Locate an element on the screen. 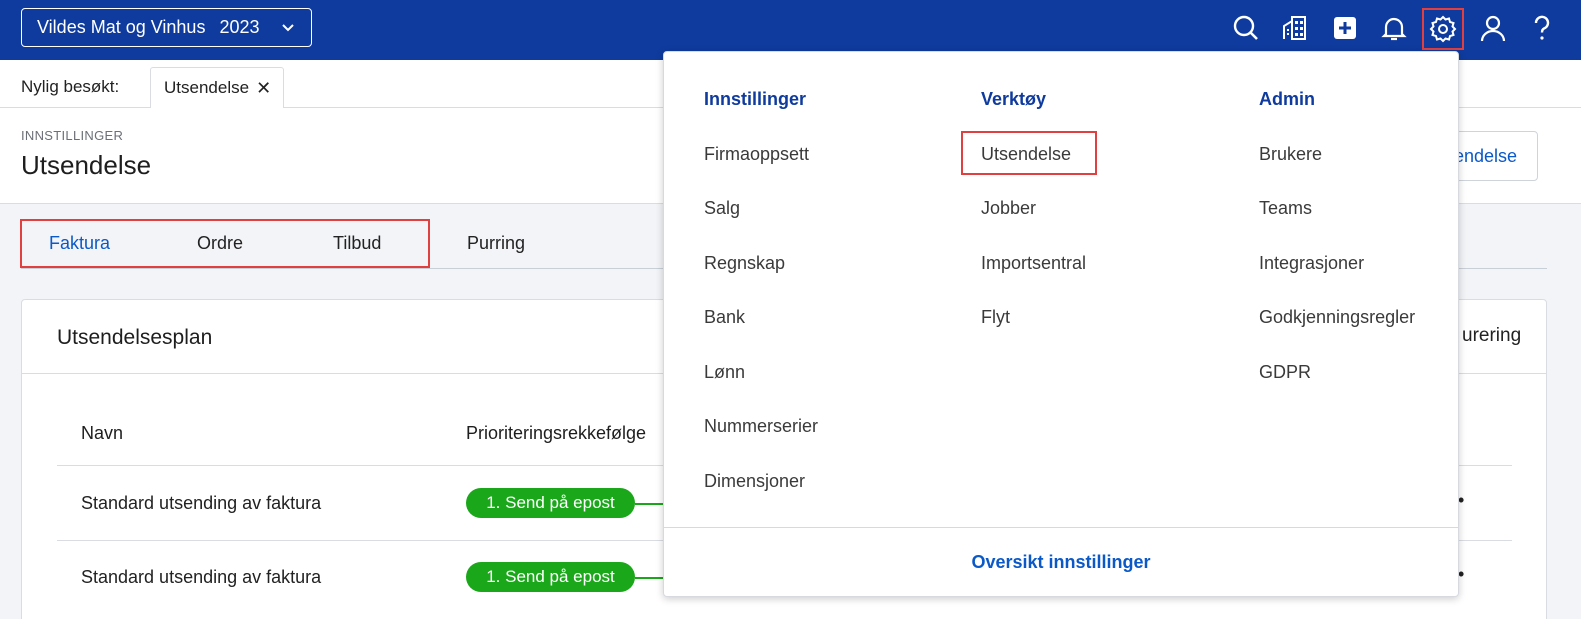 The width and height of the screenshot is (1581, 619). menu-heading-admin: Admin is located at coordinates (1287, 99).